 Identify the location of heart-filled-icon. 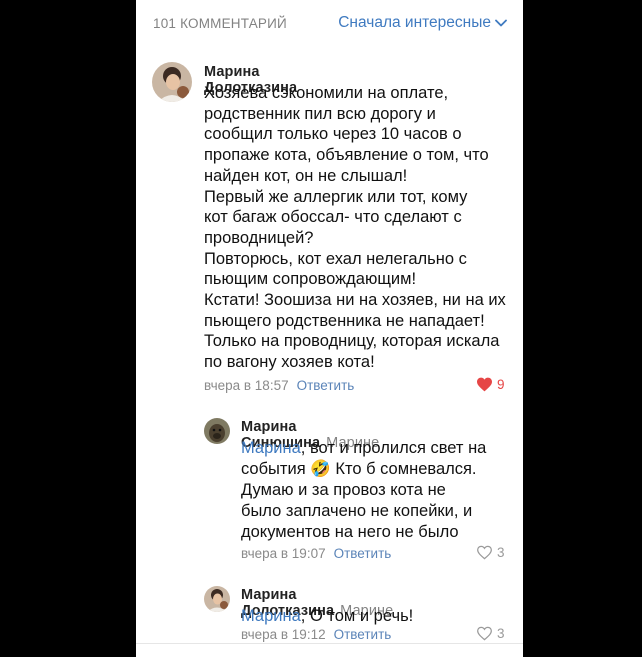
(484, 384).